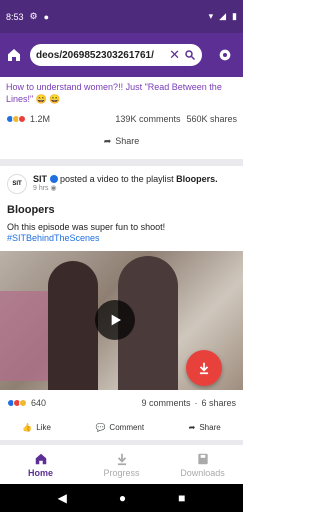 The height and width of the screenshot is (512, 320). What do you see at coordinates (202, 458) in the screenshot?
I see `save-icon` at bounding box center [202, 458].